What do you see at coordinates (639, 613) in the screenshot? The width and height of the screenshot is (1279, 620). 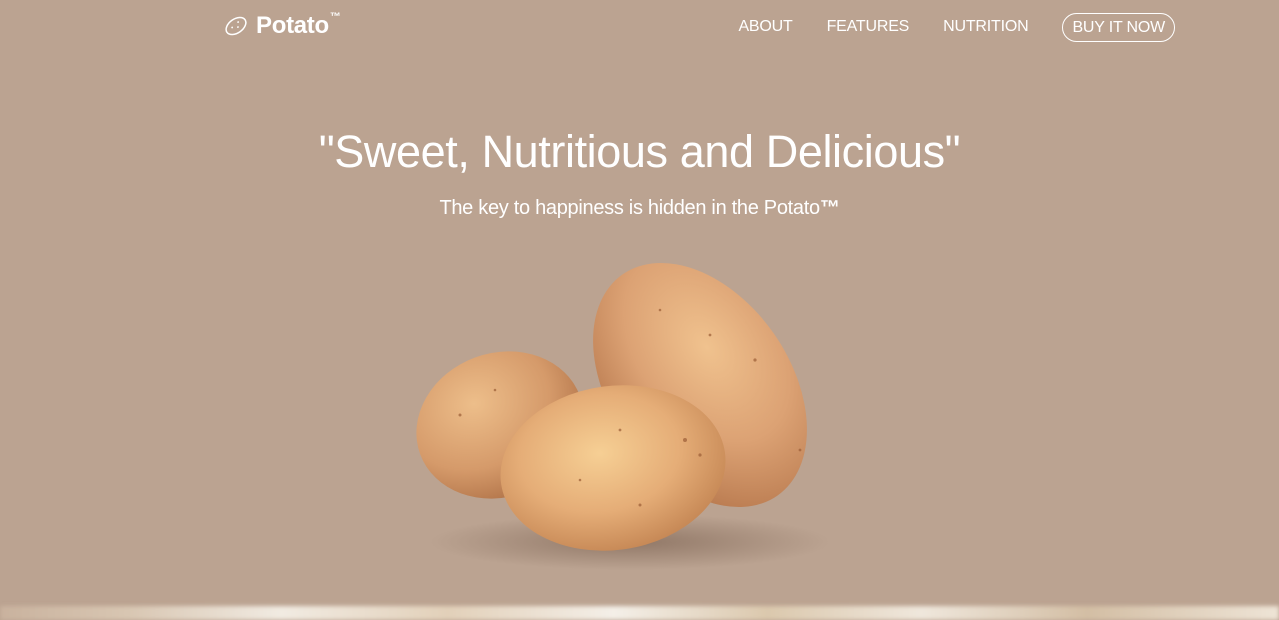 I see `next-section-preview` at bounding box center [639, 613].